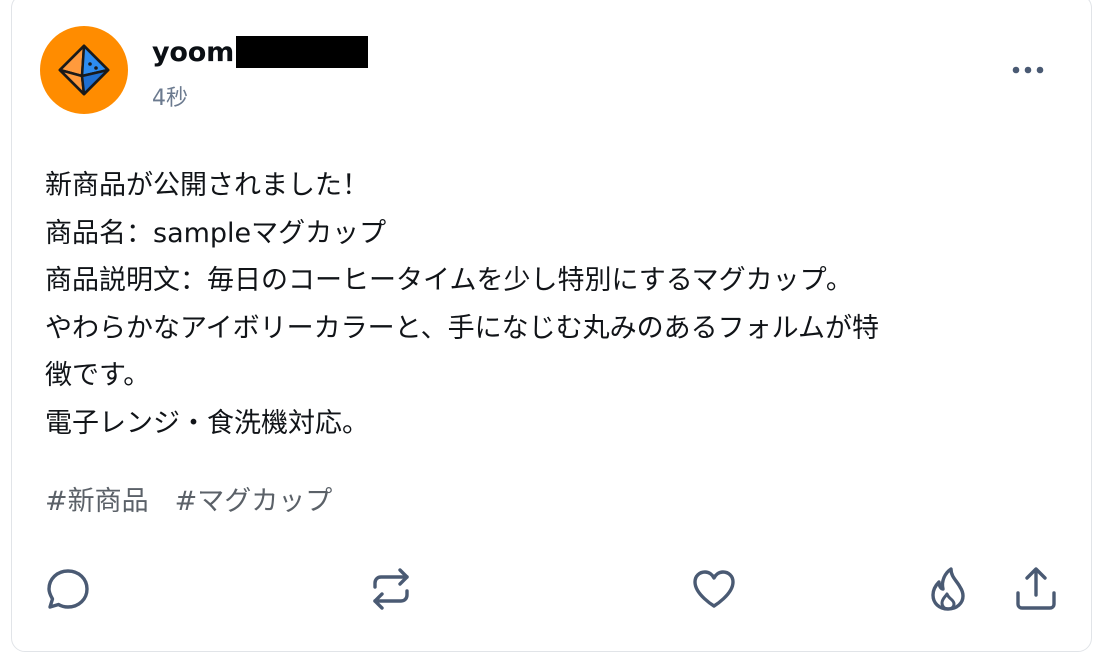 This screenshot has width=1104, height=658. Describe the element at coordinates (254, 502) in the screenshot. I see `hashtag-link: #マグカップ` at that location.